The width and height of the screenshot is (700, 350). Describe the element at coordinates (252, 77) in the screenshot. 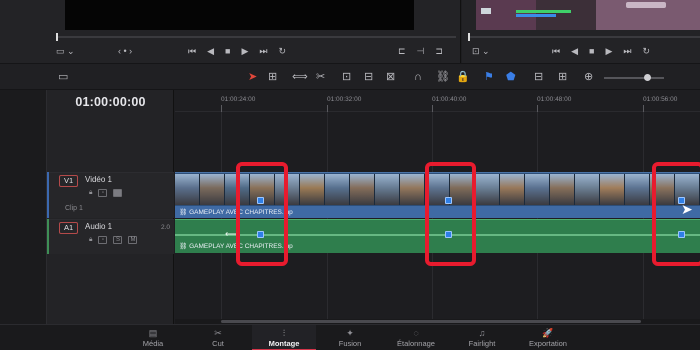

I see `selection-arrow-icon: ➤` at that location.